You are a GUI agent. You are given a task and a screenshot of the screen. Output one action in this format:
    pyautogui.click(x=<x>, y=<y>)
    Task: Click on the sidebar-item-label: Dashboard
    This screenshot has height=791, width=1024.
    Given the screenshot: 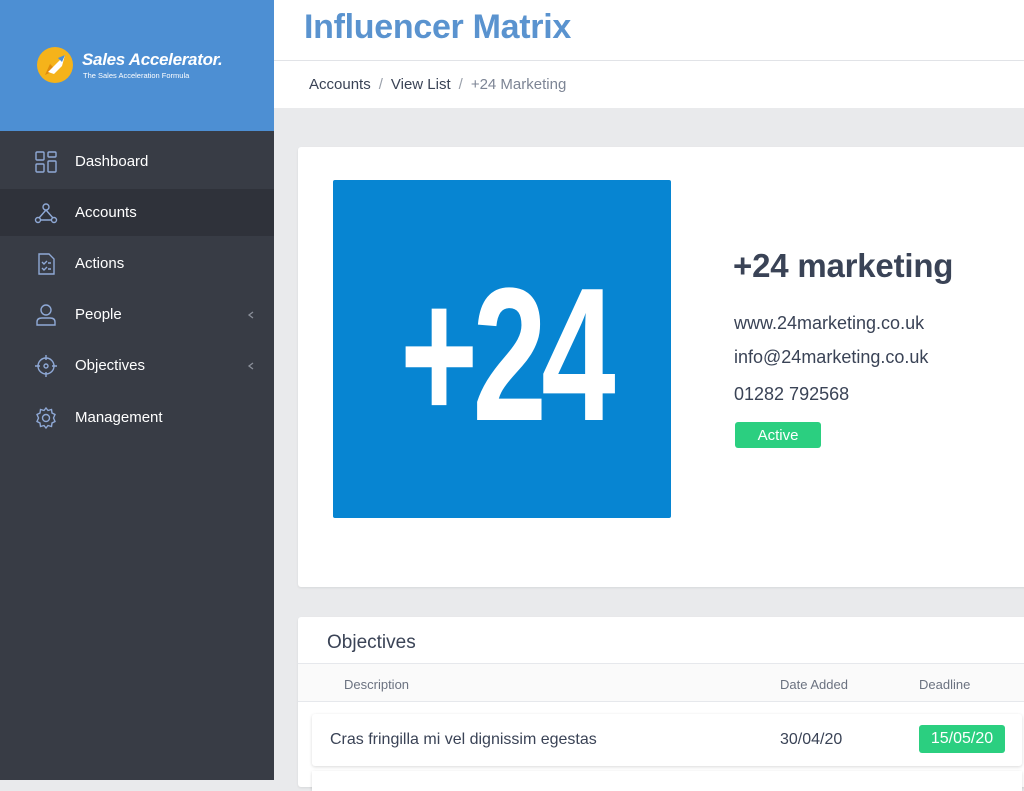 What is the action you would take?
    pyautogui.click(x=112, y=161)
    